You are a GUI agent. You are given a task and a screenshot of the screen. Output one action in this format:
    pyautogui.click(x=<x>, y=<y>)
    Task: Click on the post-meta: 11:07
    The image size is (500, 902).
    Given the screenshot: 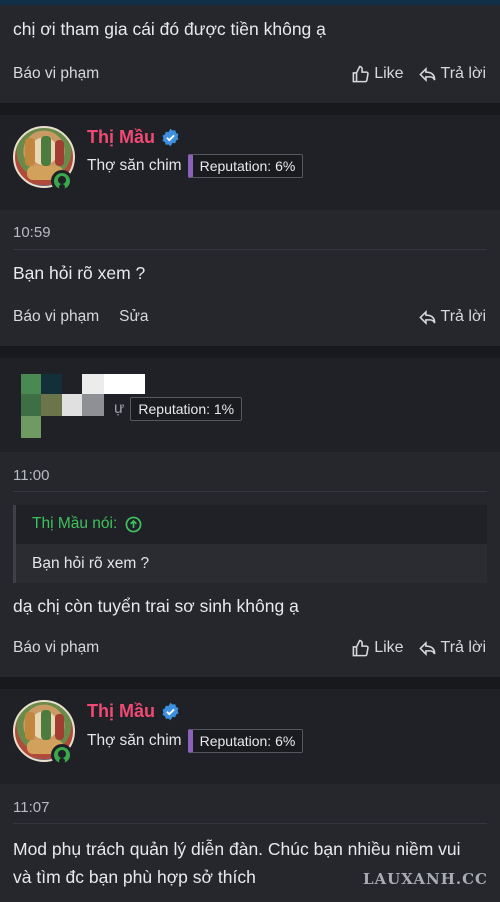 What is the action you would take?
    pyautogui.click(x=250, y=804)
    